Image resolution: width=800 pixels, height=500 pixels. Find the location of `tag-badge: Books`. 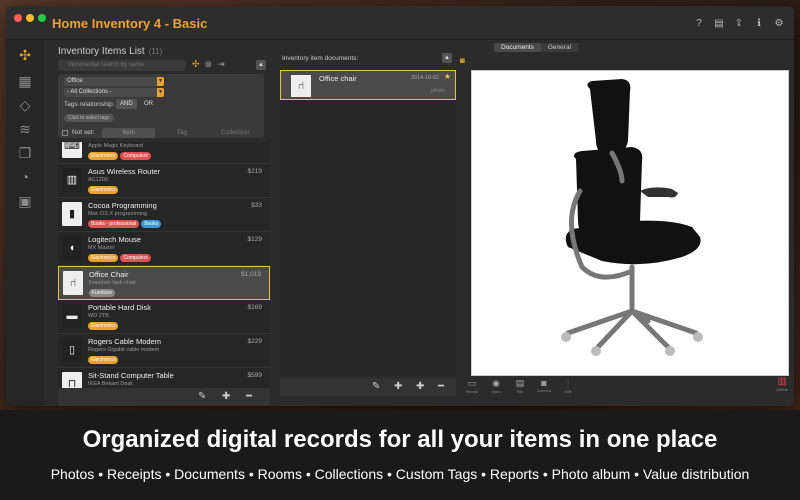

tag-badge: Books is located at coordinates (151, 224).